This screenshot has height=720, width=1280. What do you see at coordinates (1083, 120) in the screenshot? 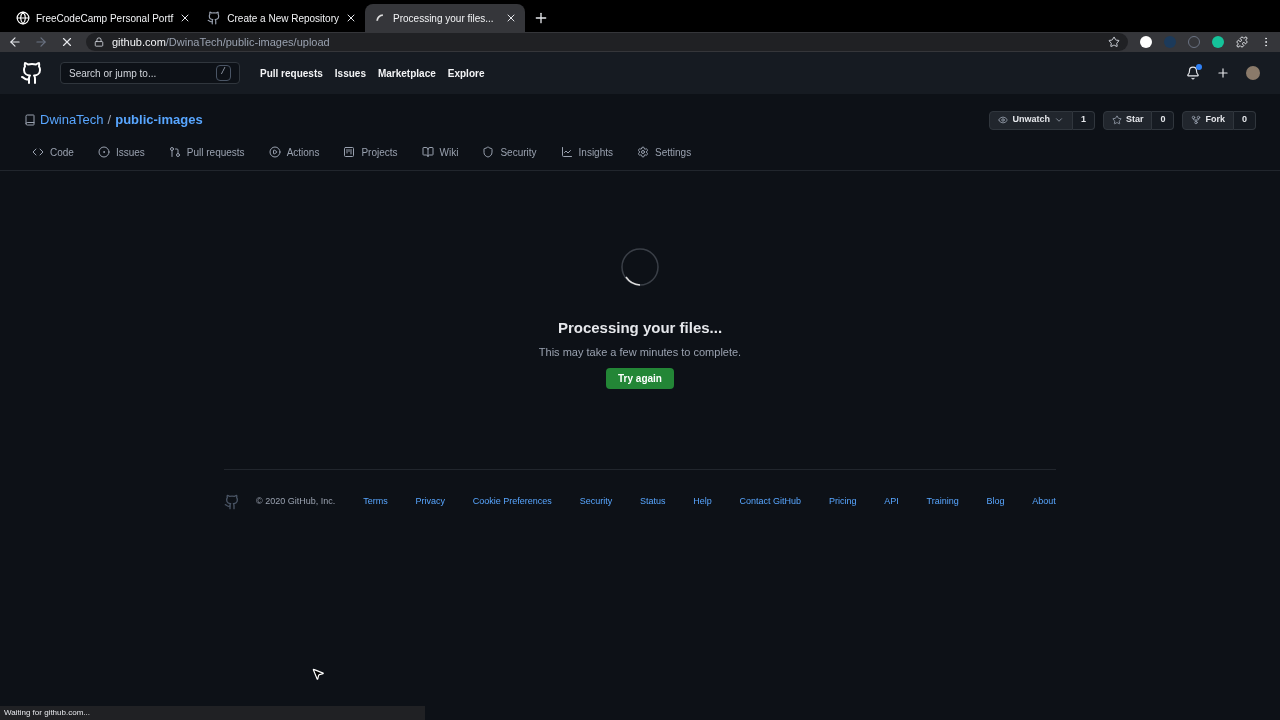
I see `count-badge: 1` at bounding box center [1083, 120].